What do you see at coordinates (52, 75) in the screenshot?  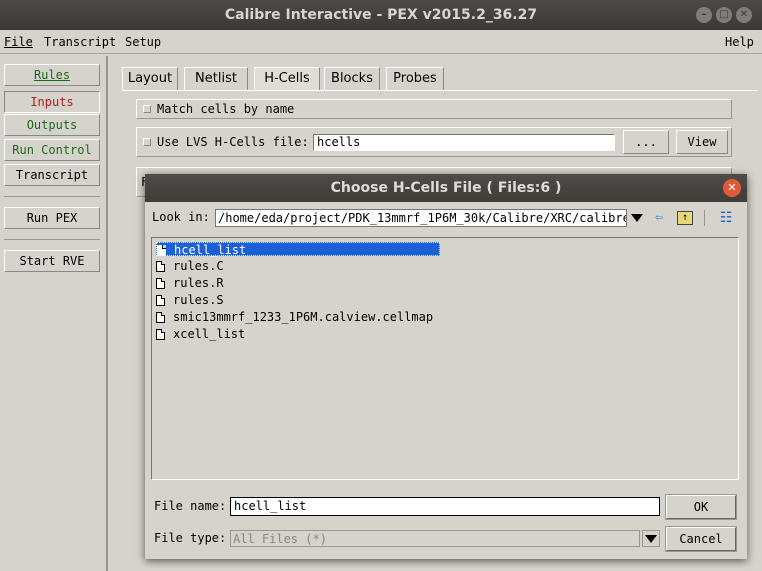 I see `sidebar-rules-button: Rules` at bounding box center [52, 75].